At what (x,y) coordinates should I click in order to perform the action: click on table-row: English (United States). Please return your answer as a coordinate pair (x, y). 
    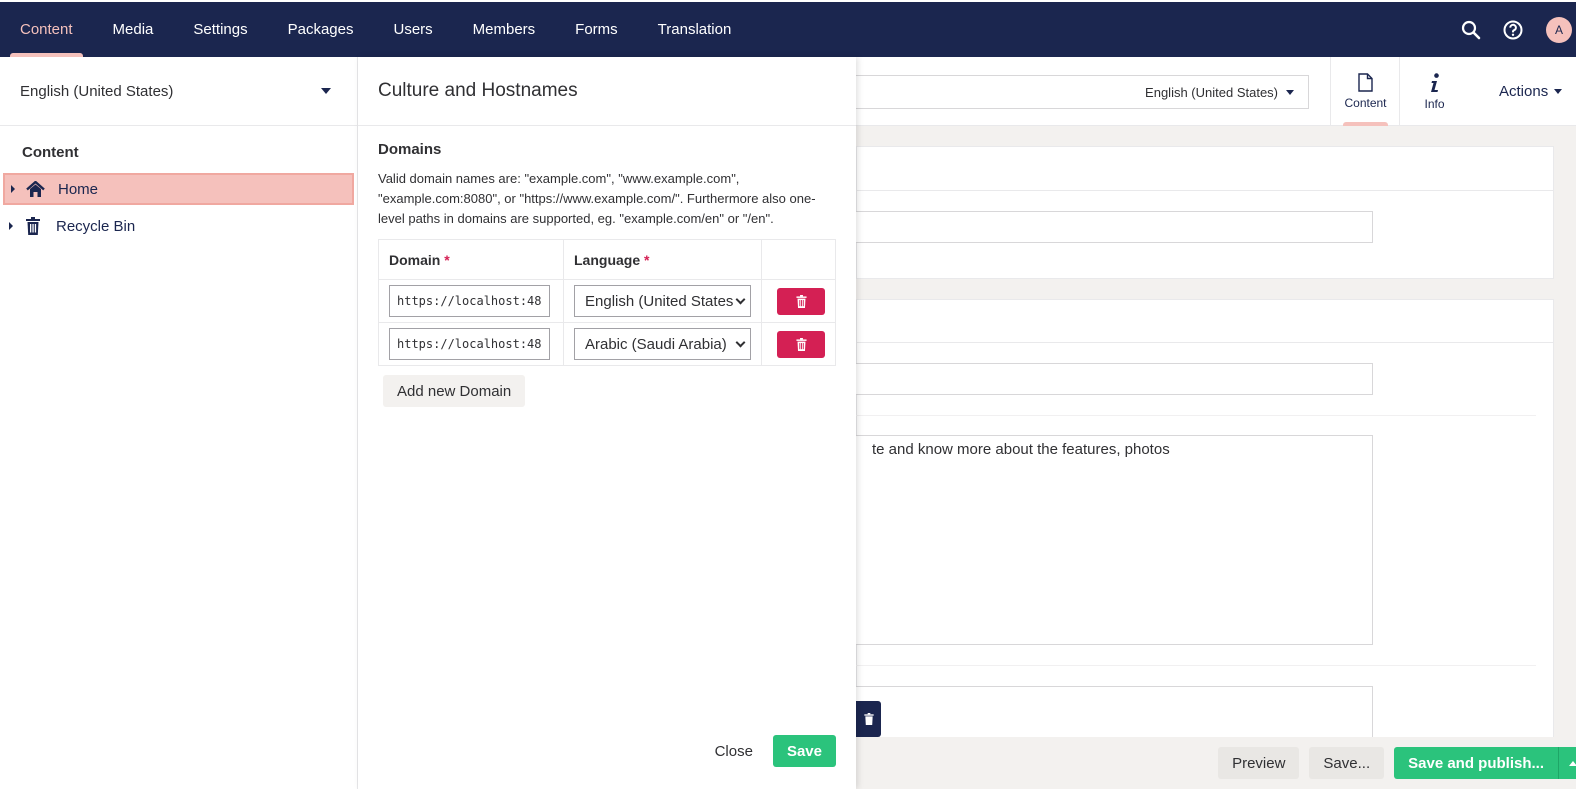
    Looking at the image, I should click on (607, 301).